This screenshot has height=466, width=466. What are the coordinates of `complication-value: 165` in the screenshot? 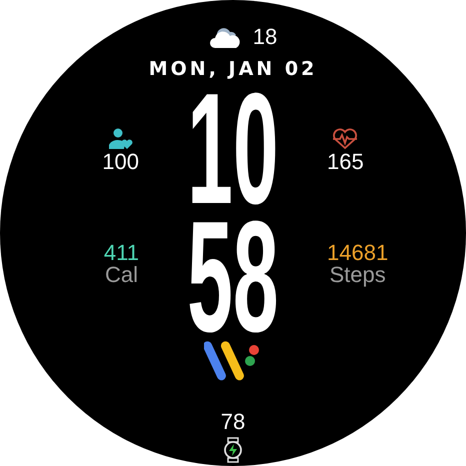 It's located at (345, 162).